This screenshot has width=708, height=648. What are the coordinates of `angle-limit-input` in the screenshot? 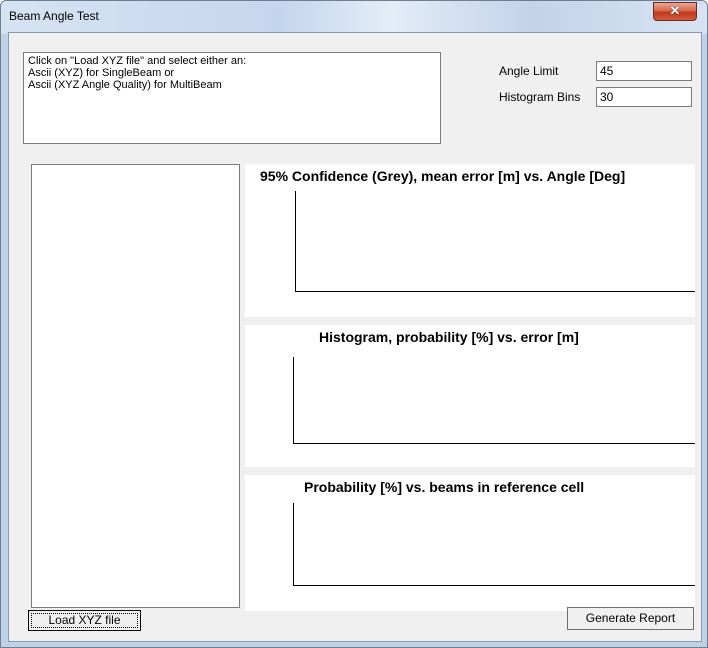 It's located at (644, 71).